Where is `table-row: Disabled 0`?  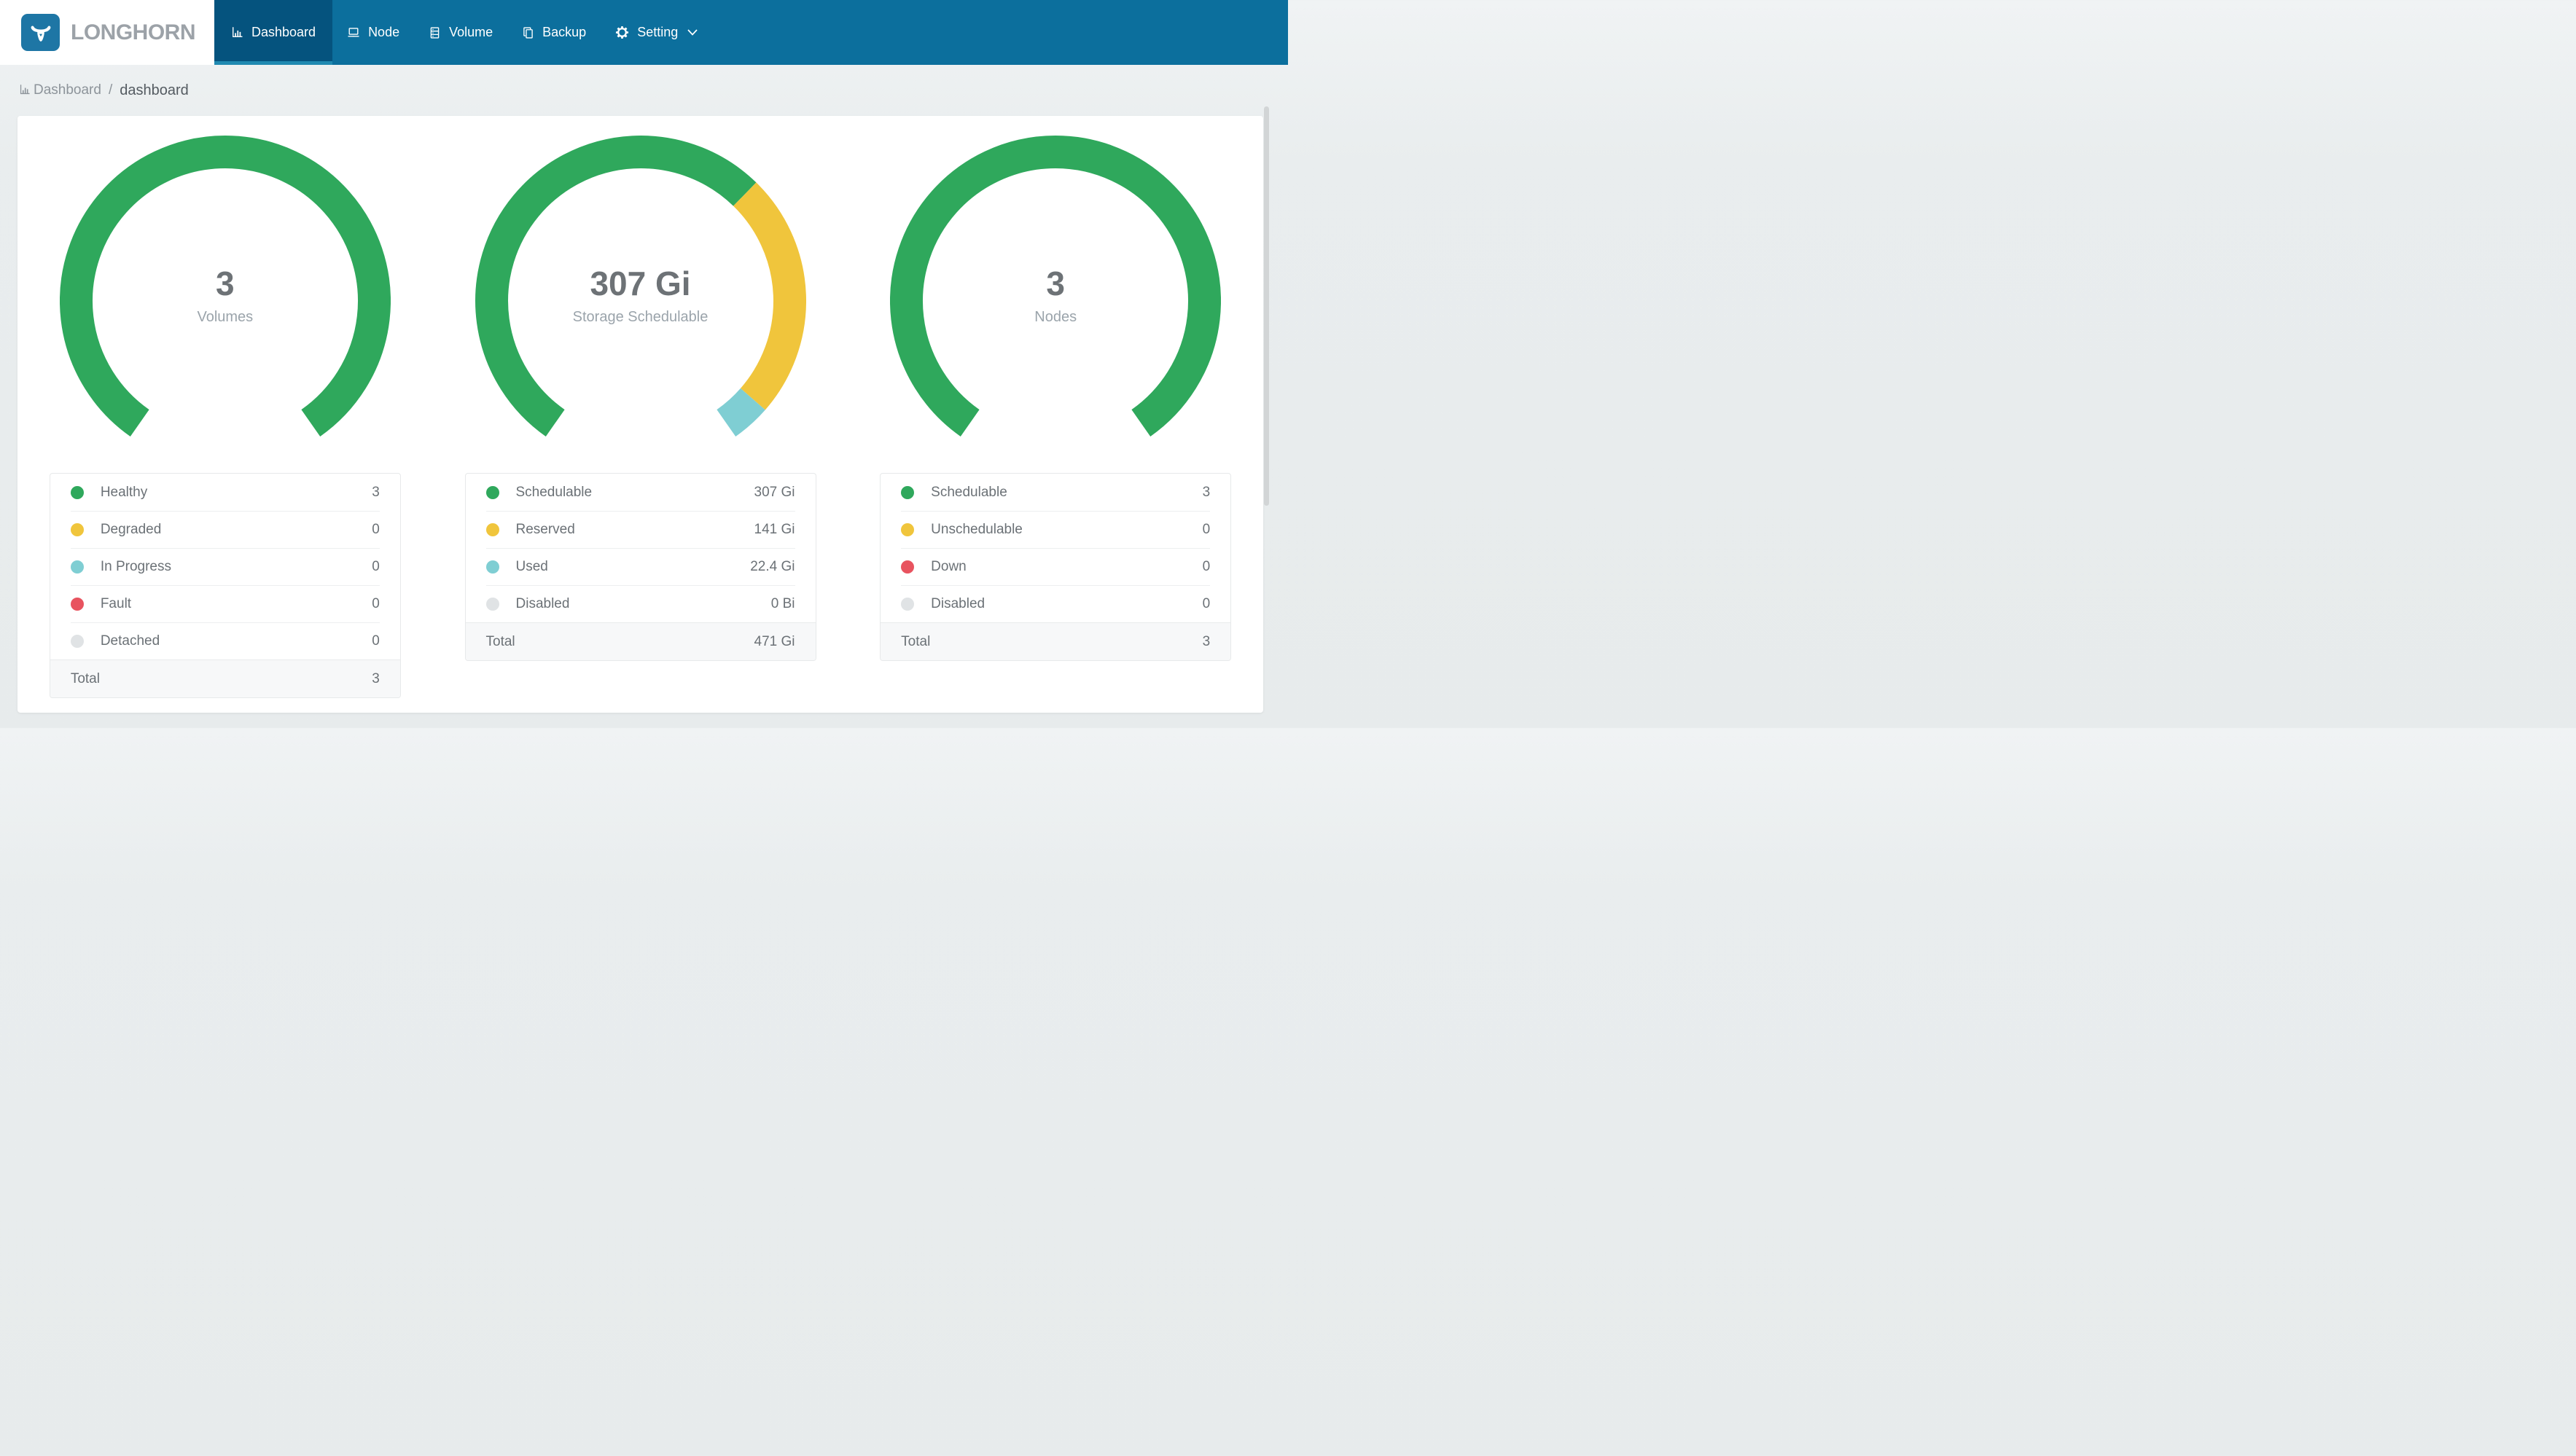
table-row: Disabled 0 is located at coordinates (1055, 603).